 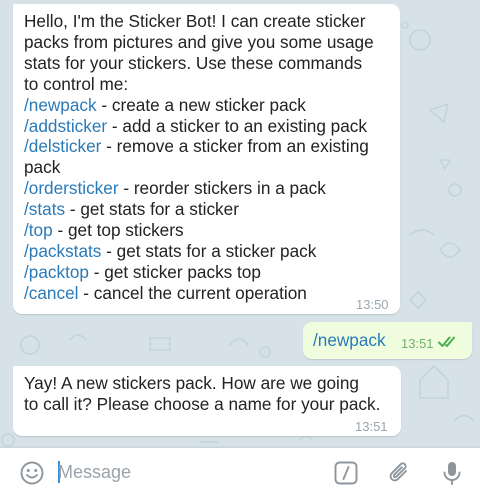 I want to click on command-link-stats: /stats, so click(x=44, y=209).